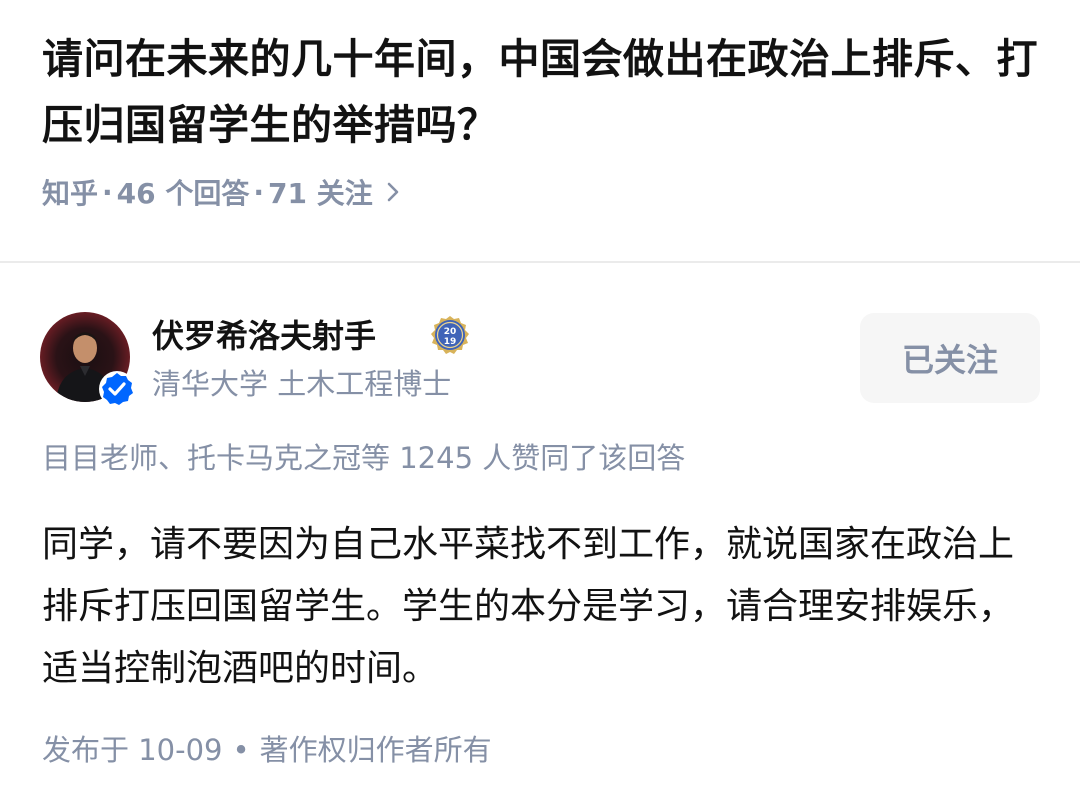 This screenshot has height=811, width=1080. Describe the element at coordinates (183, 193) in the screenshot. I see `answer-count: 46 个回答` at that location.